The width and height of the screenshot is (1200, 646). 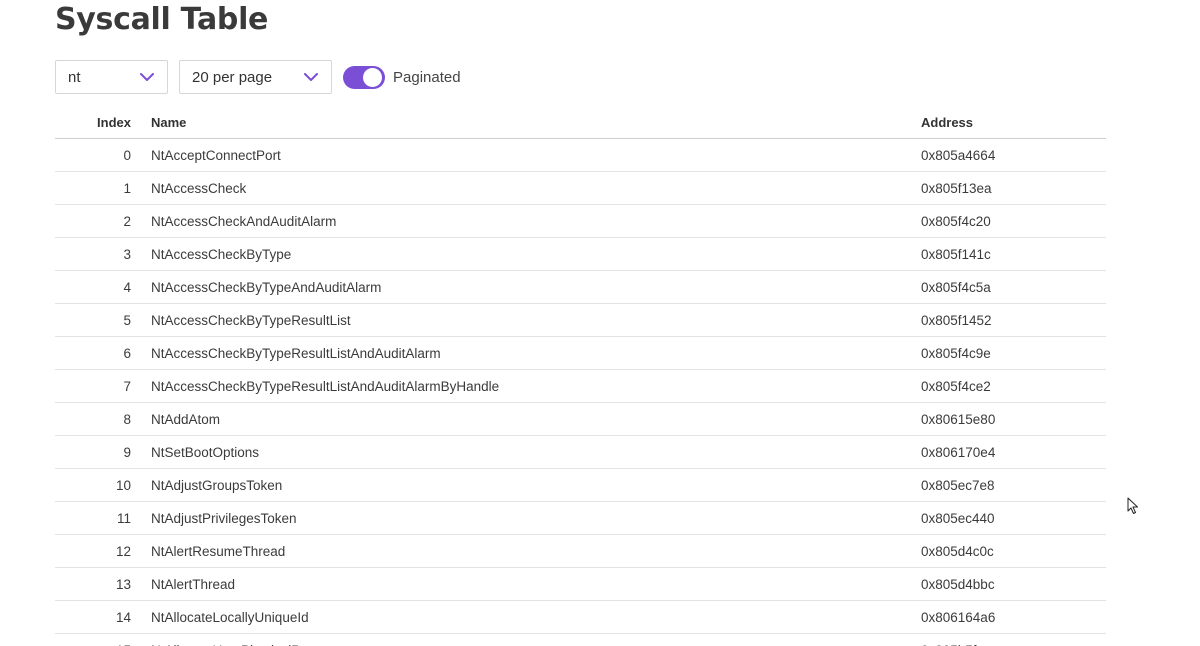 I want to click on table-row: 14 NtAllocateLocallyUniqueId 0x806164a6, so click(x=580, y=617).